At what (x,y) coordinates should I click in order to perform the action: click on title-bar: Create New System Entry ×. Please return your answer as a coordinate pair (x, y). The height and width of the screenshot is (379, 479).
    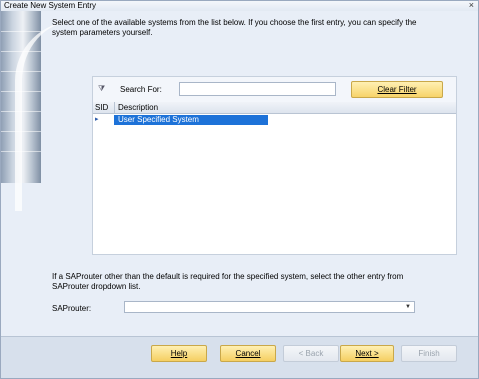
    Looking at the image, I should click on (239, 6).